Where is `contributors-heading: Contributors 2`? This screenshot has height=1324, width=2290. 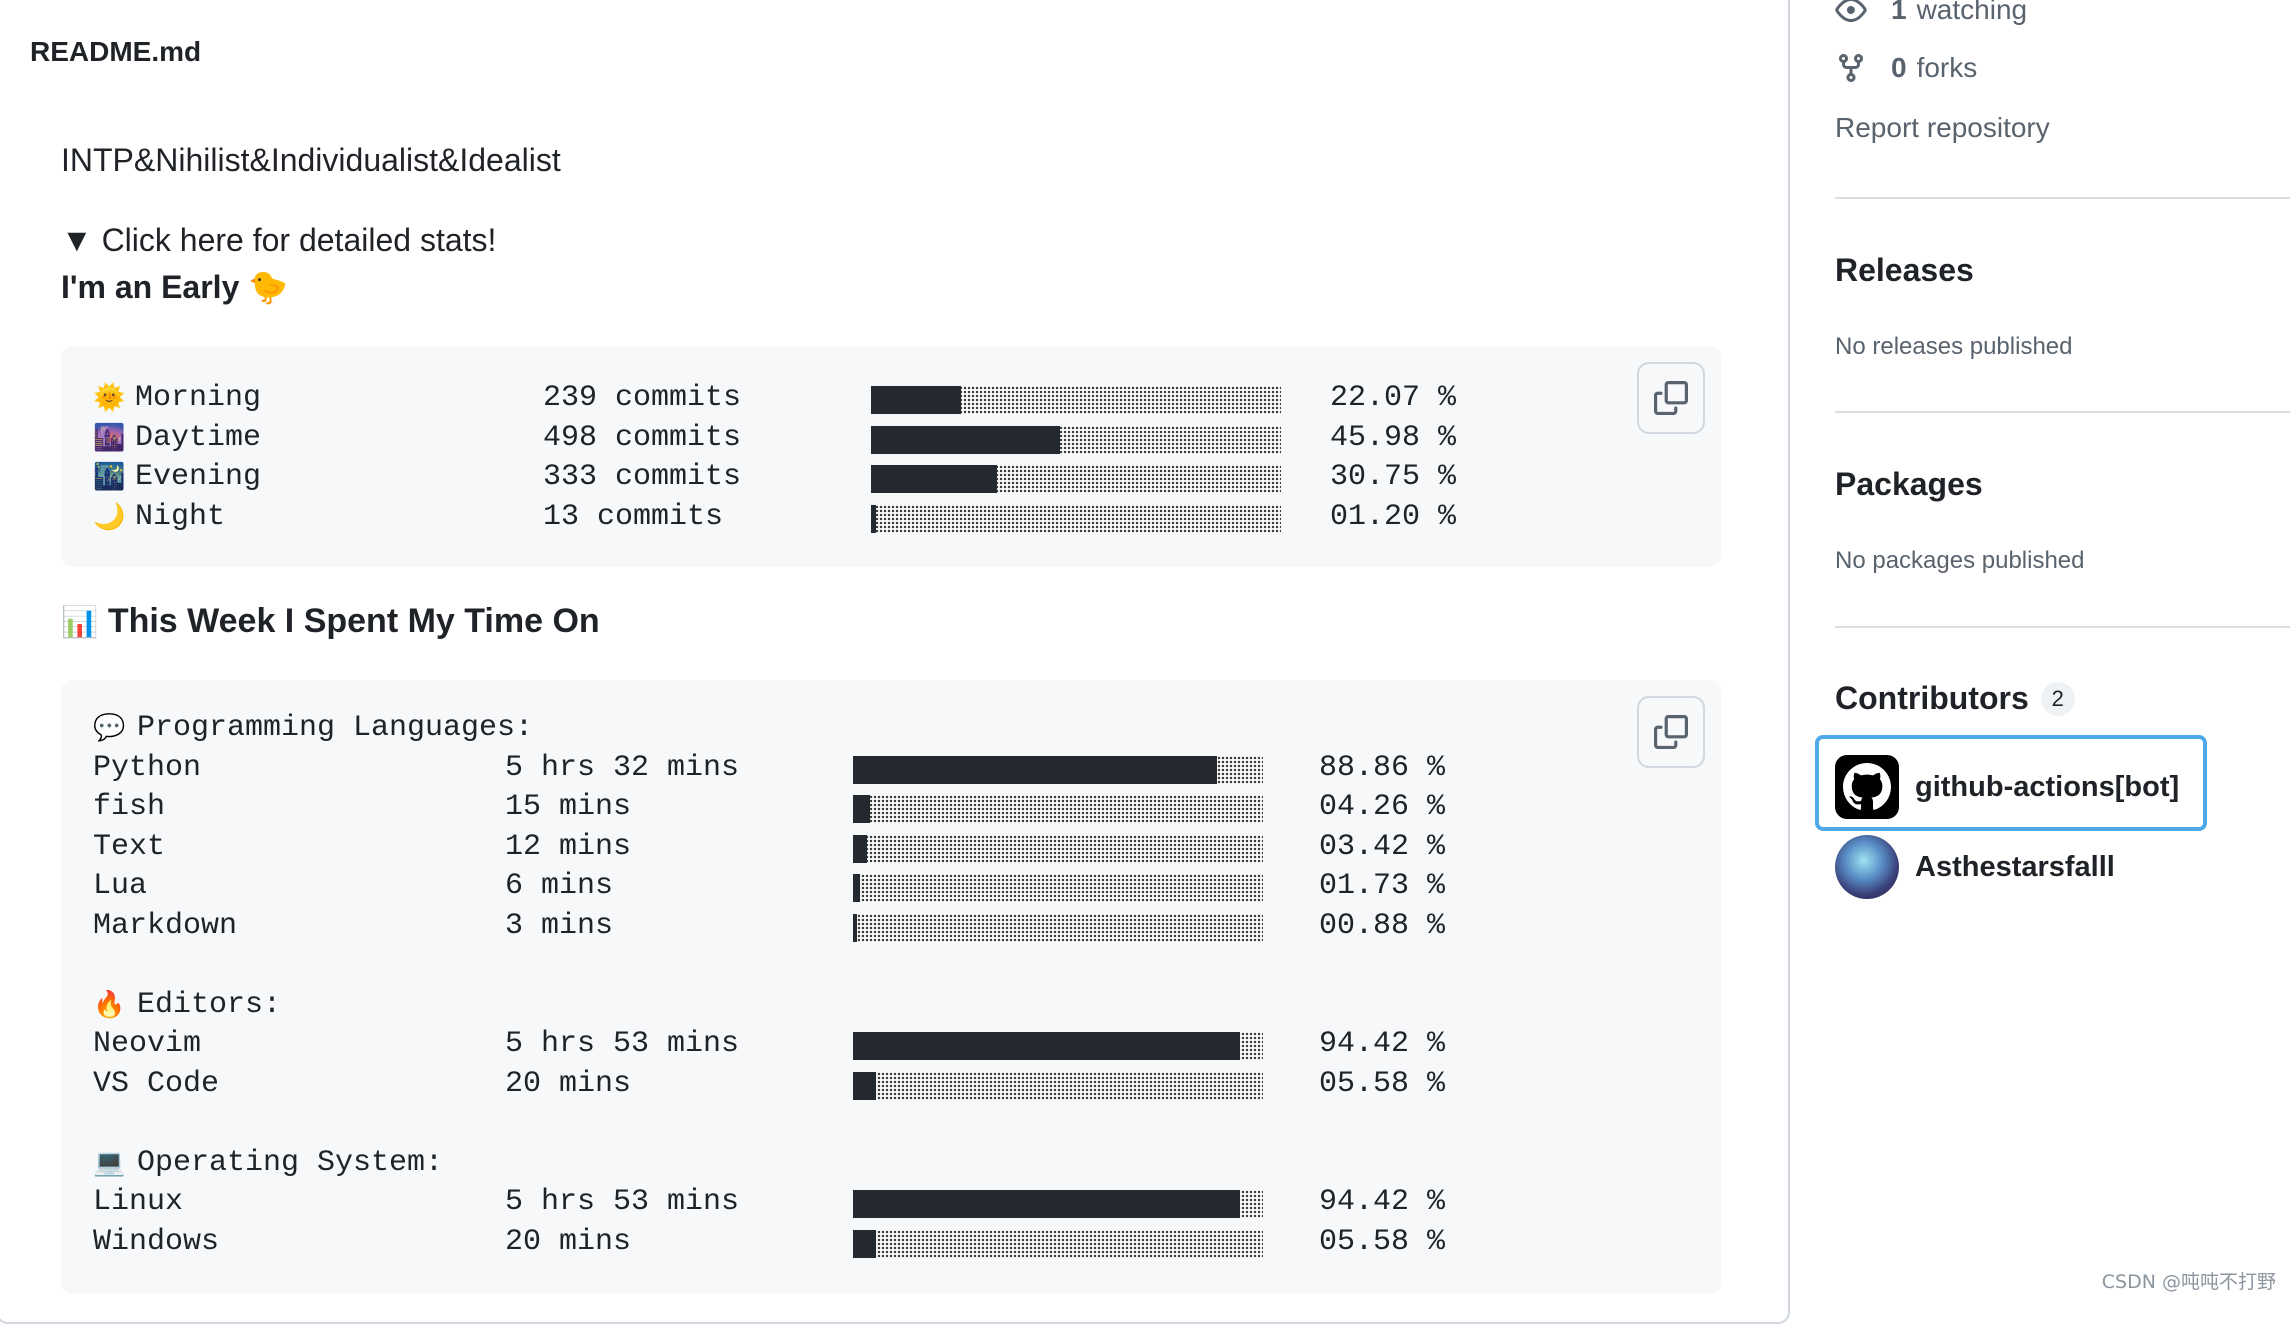 contributors-heading: Contributors 2 is located at coordinates (1955, 698).